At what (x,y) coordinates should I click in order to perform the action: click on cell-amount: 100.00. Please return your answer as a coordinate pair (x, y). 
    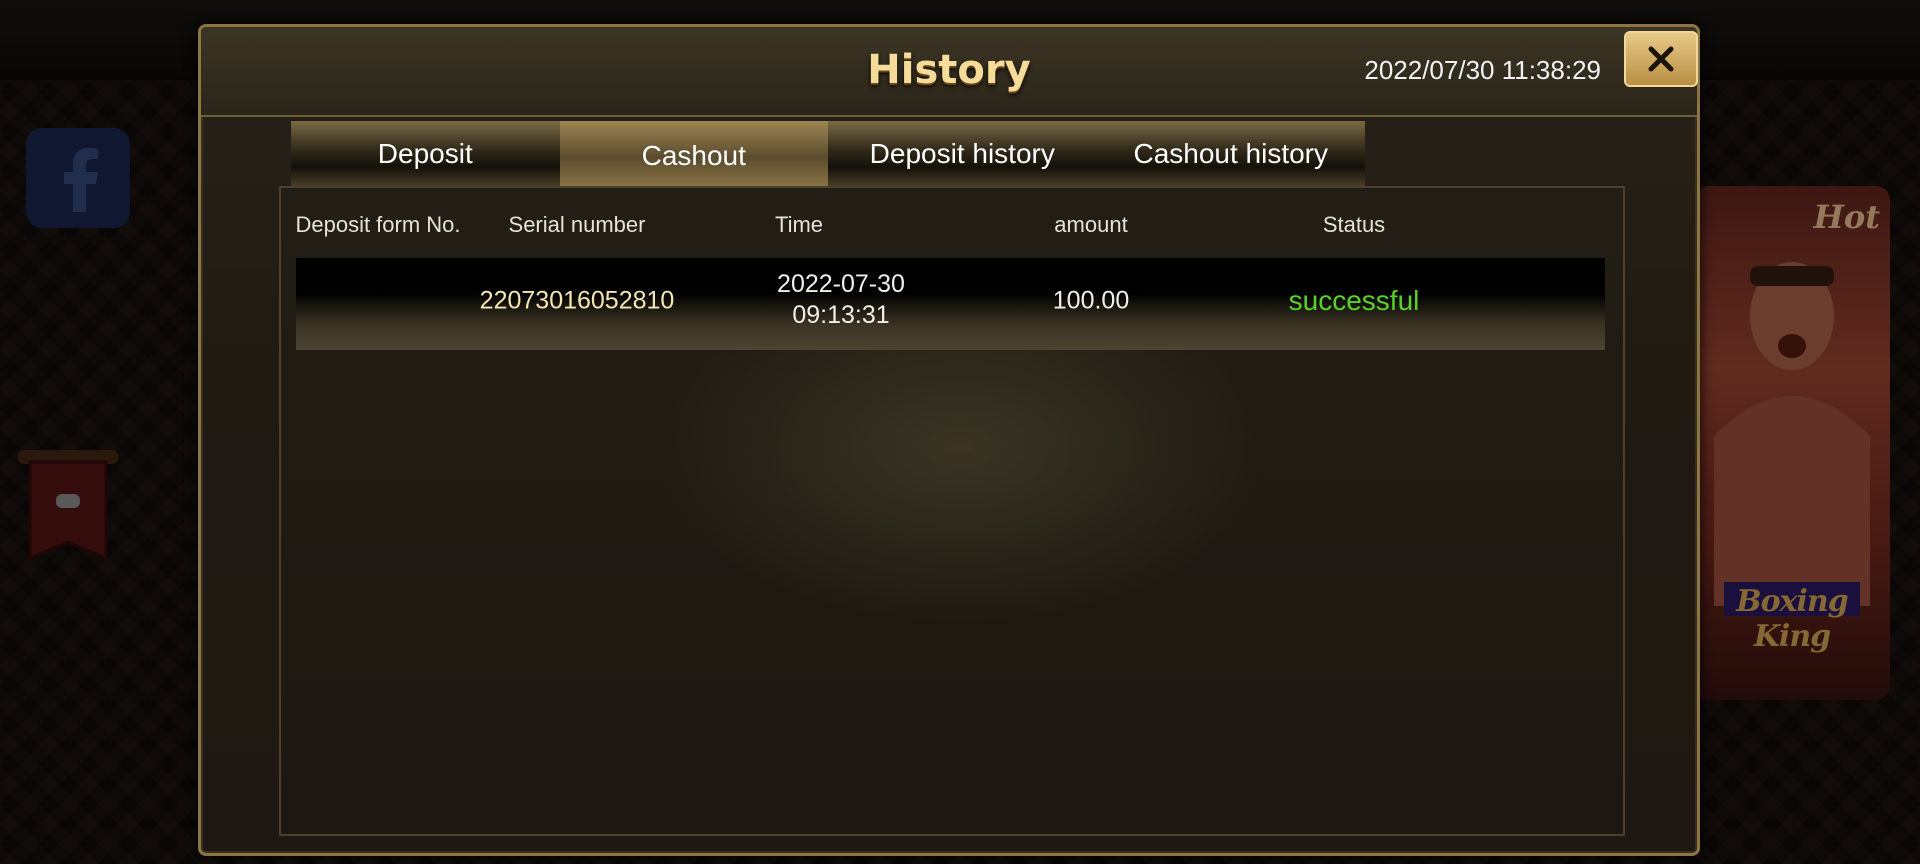
    Looking at the image, I should click on (1091, 300).